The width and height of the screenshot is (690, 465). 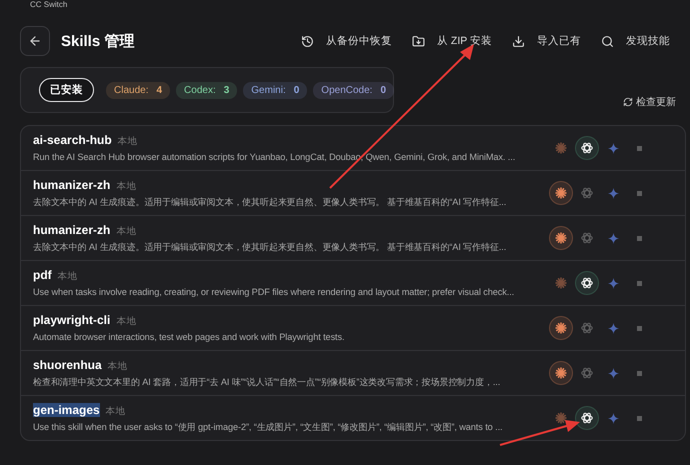 I want to click on header-action-button: 发现技能, so click(x=635, y=41).